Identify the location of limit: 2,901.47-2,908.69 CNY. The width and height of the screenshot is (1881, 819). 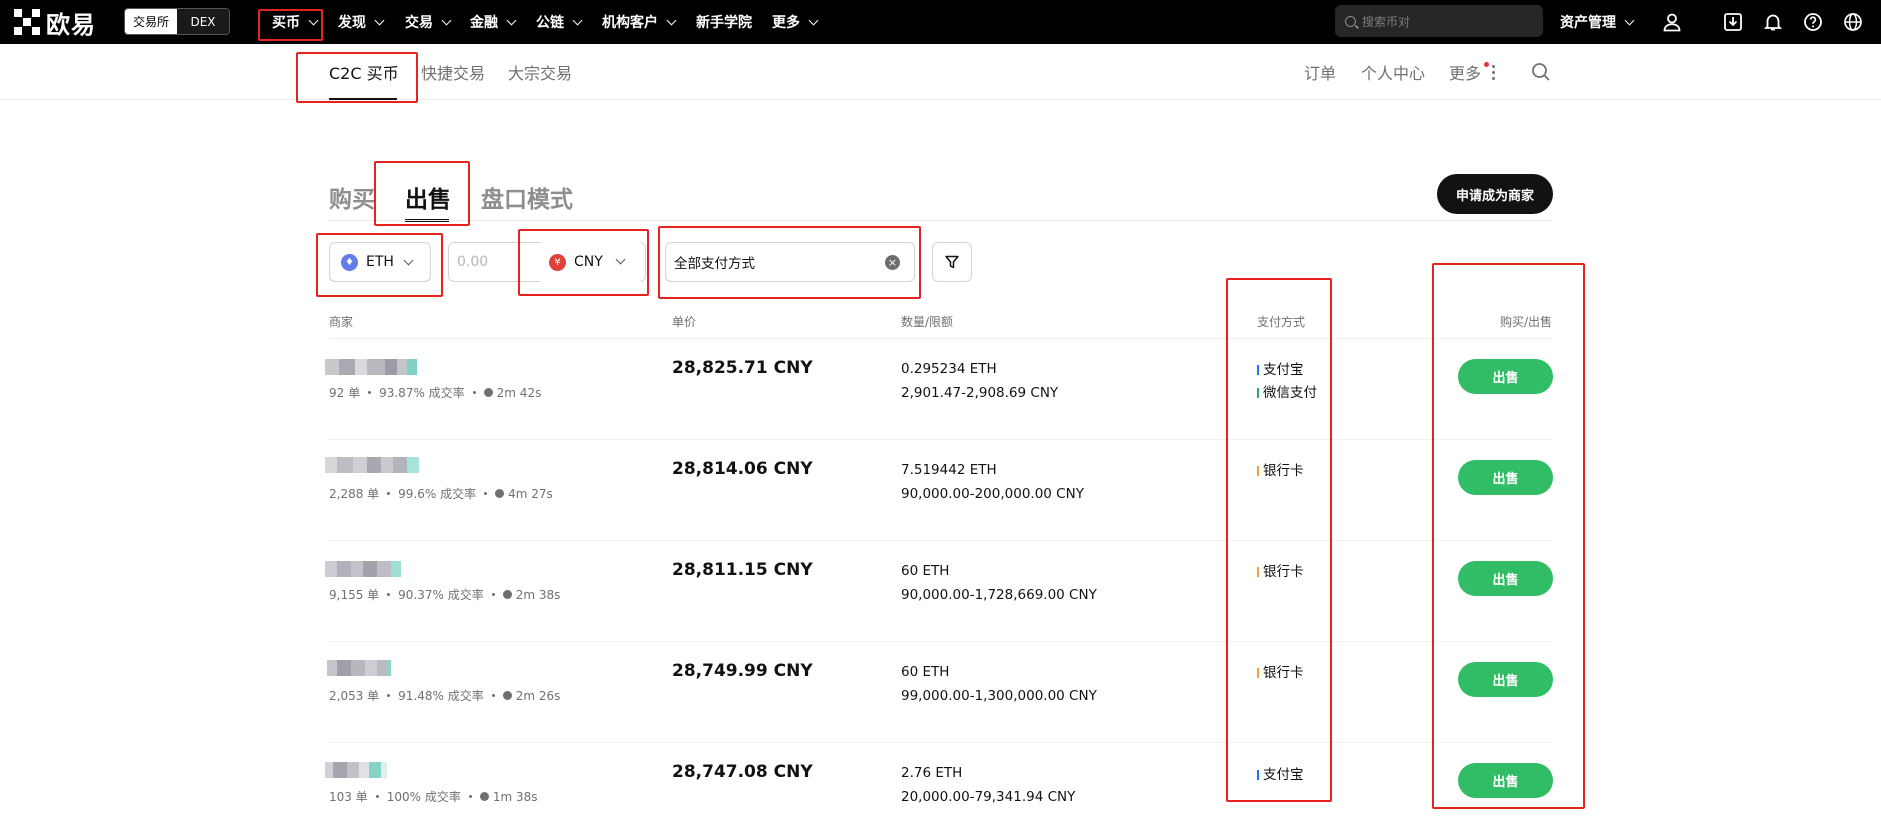
(980, 393).